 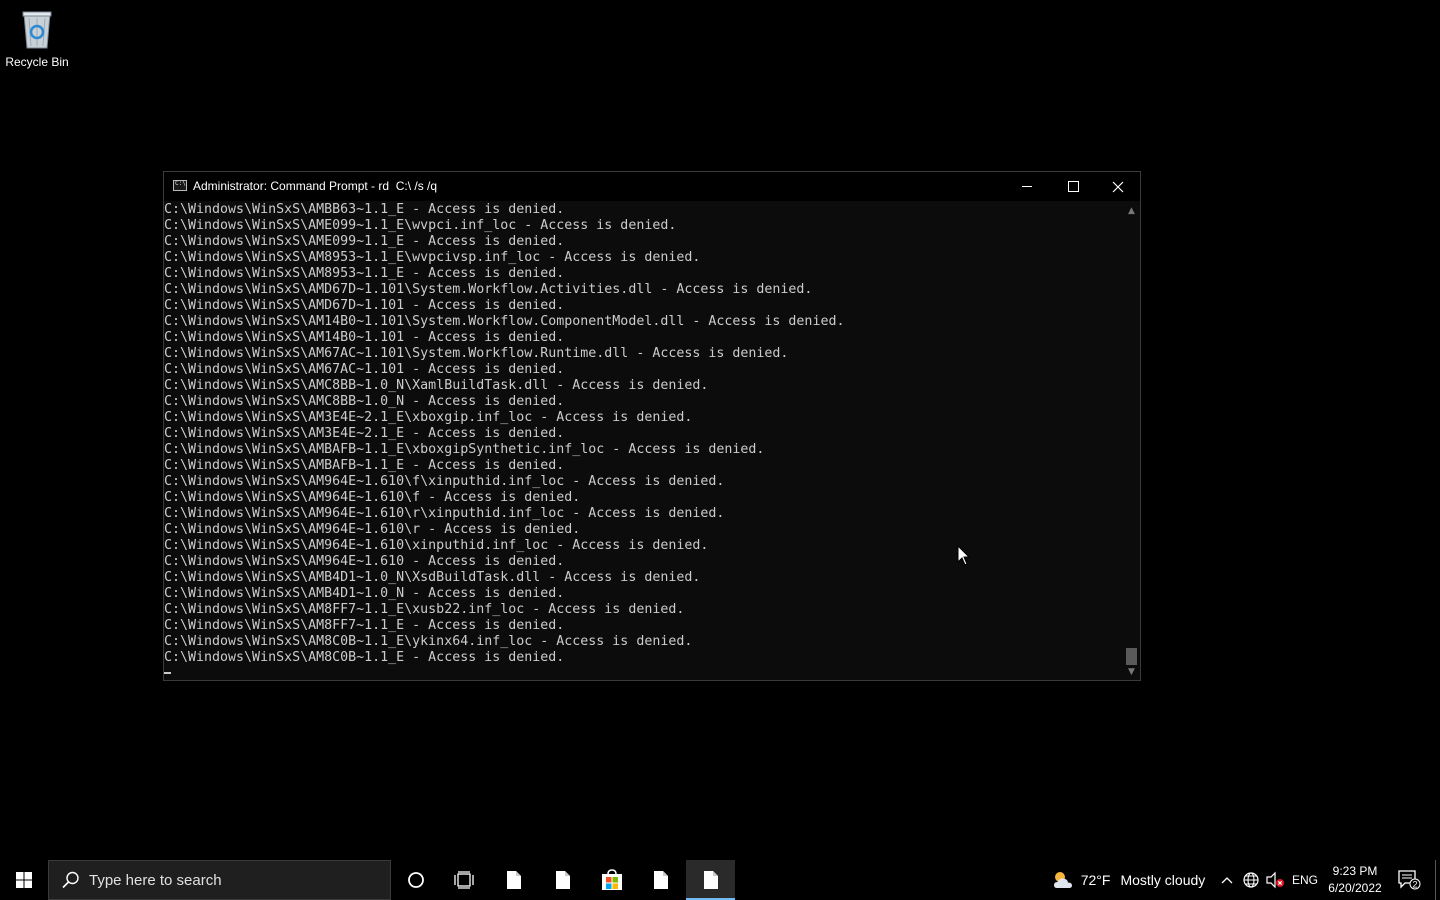 I want to click on task-view-icon, so click(x=464, y=880).